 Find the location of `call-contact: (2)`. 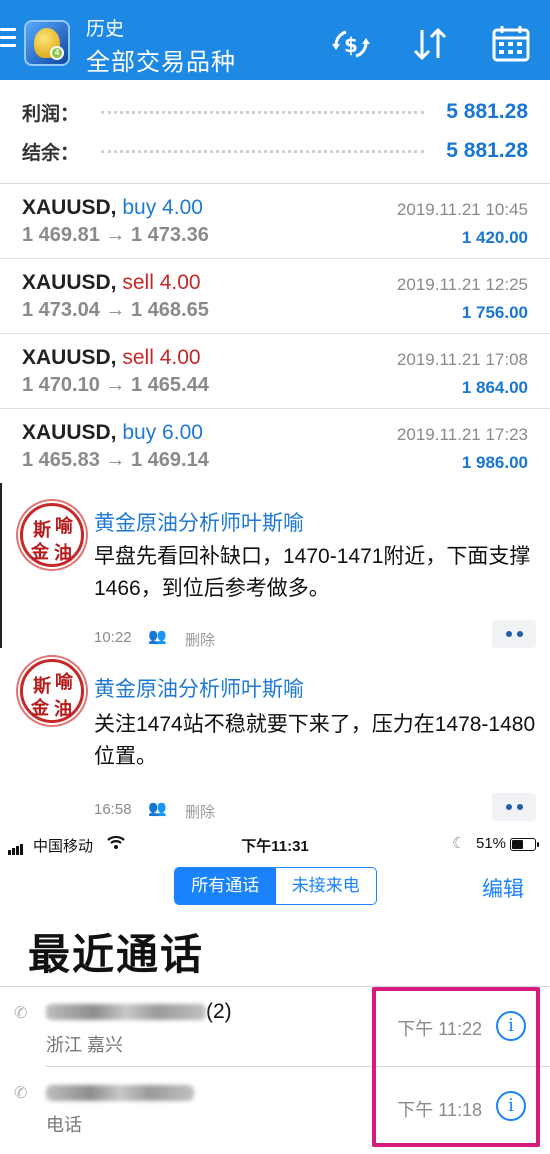

call-contact: (2) is located at coordinates (139, 1012).